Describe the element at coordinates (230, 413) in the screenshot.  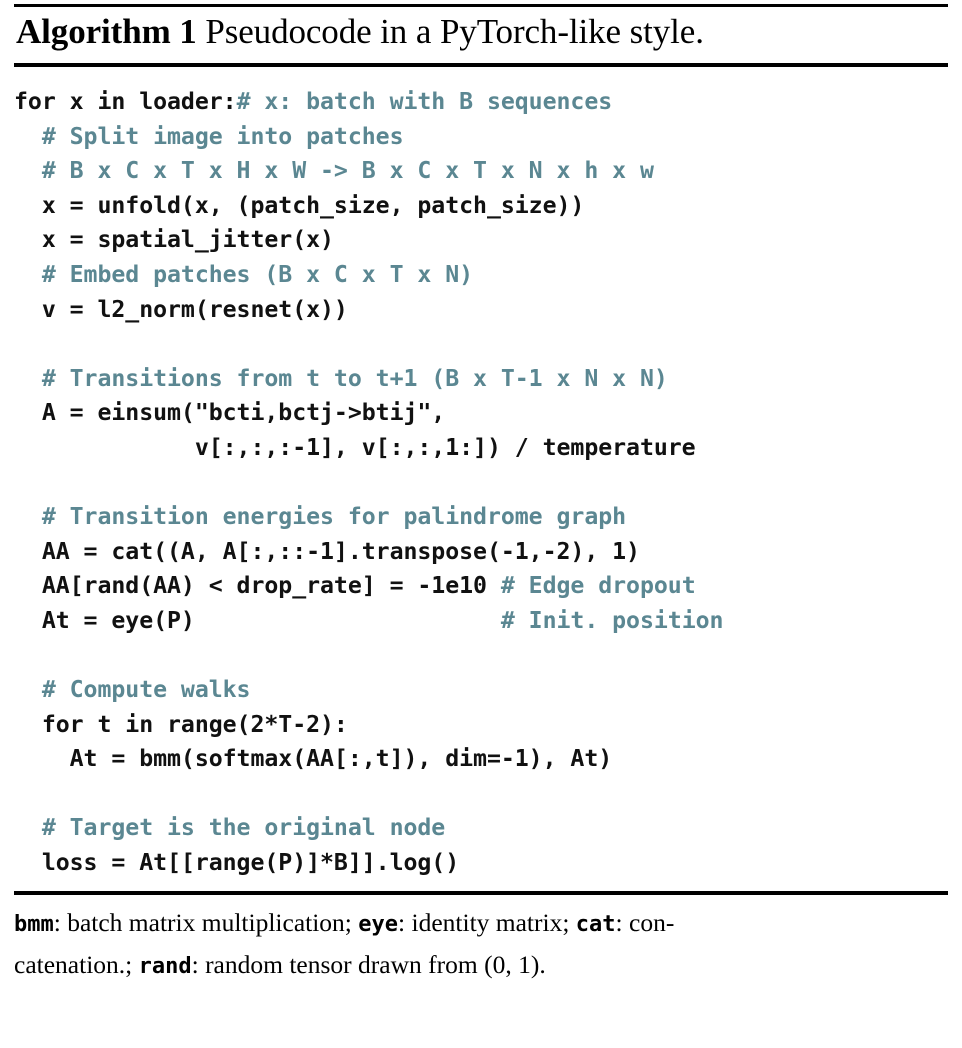
I see `code-token: A = einsum("bcti,bctj->btij",` at that location.